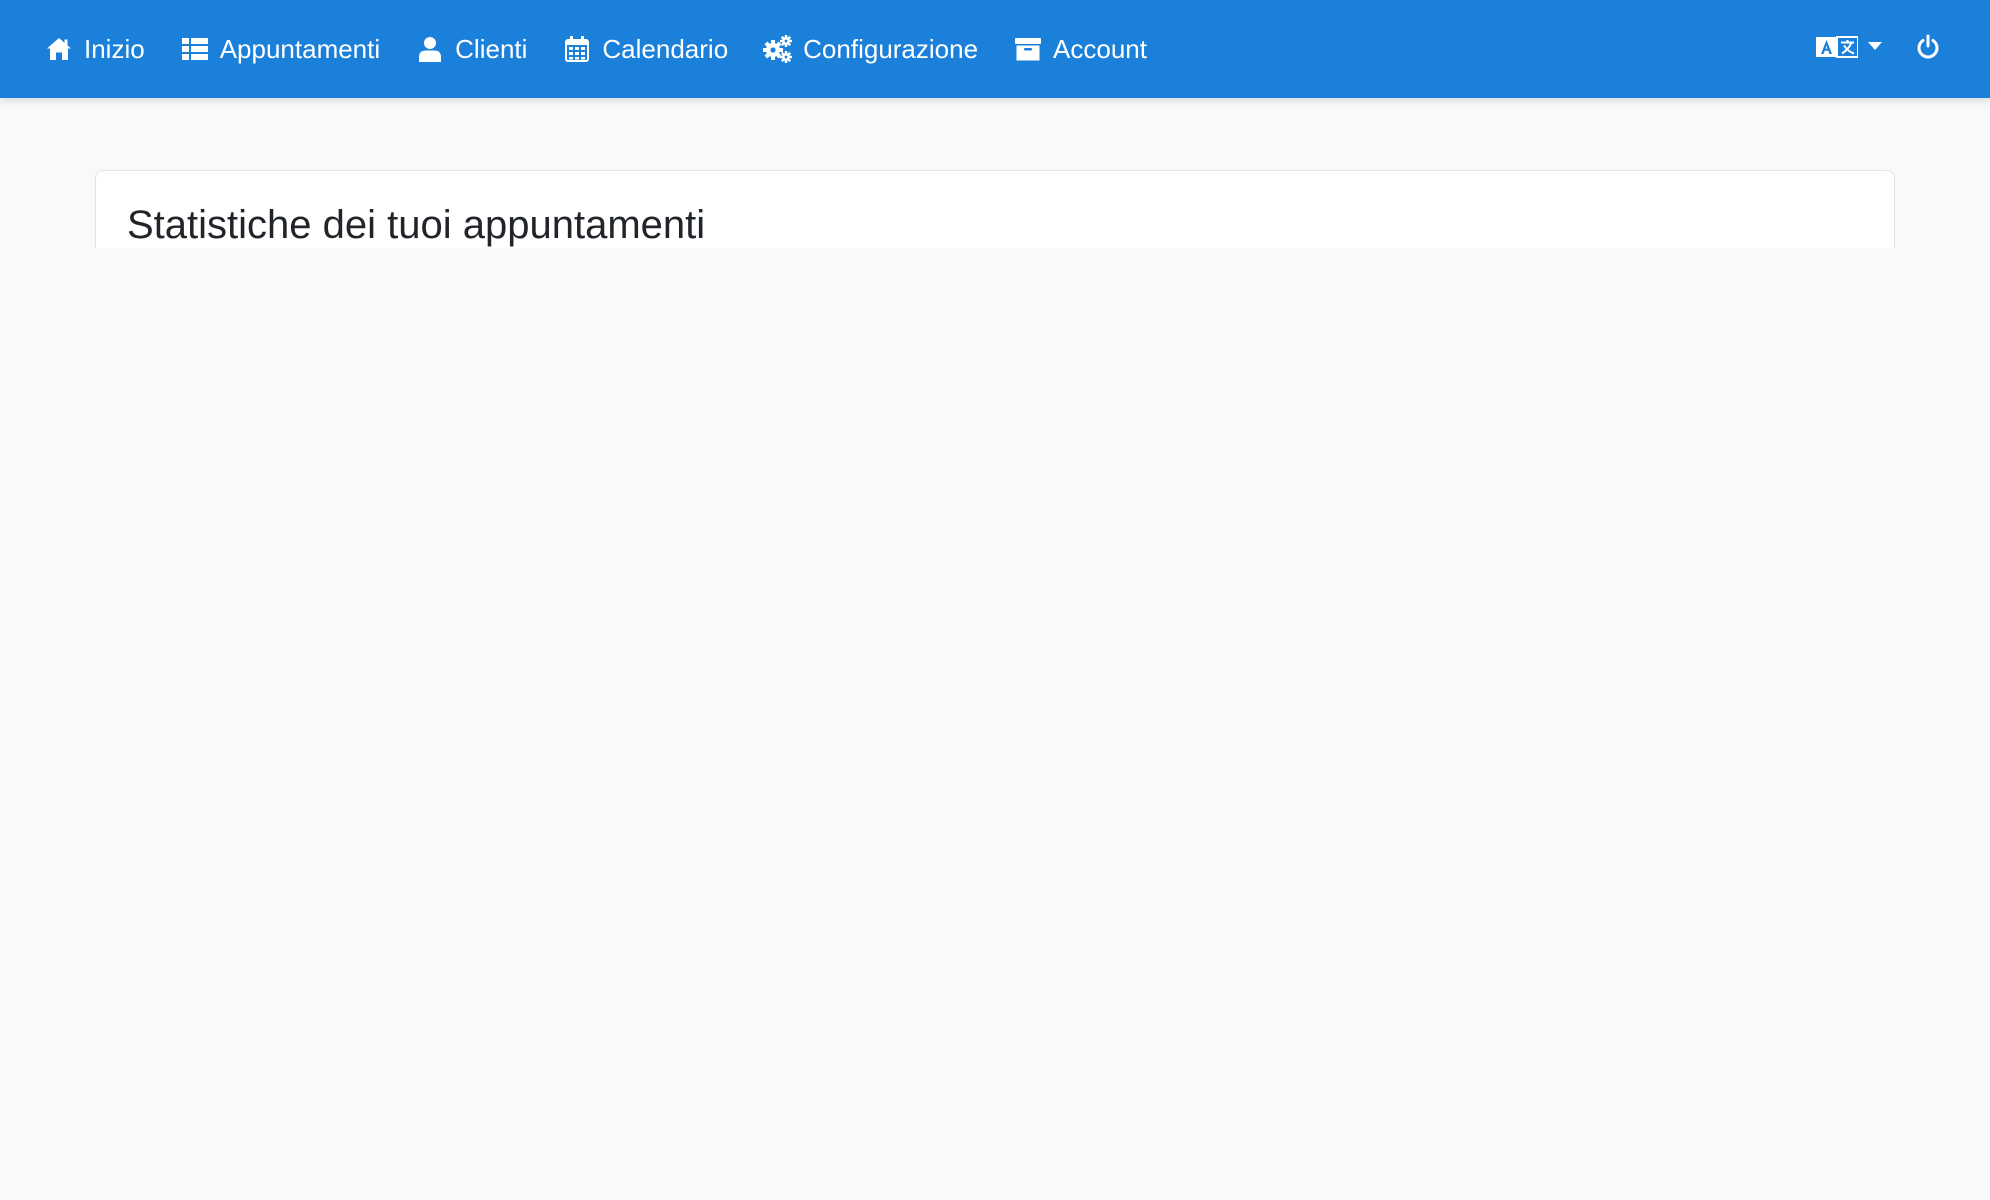  Describe the element at coordinates (195, 49) in the screenshot. I see `list-icon` at that location.